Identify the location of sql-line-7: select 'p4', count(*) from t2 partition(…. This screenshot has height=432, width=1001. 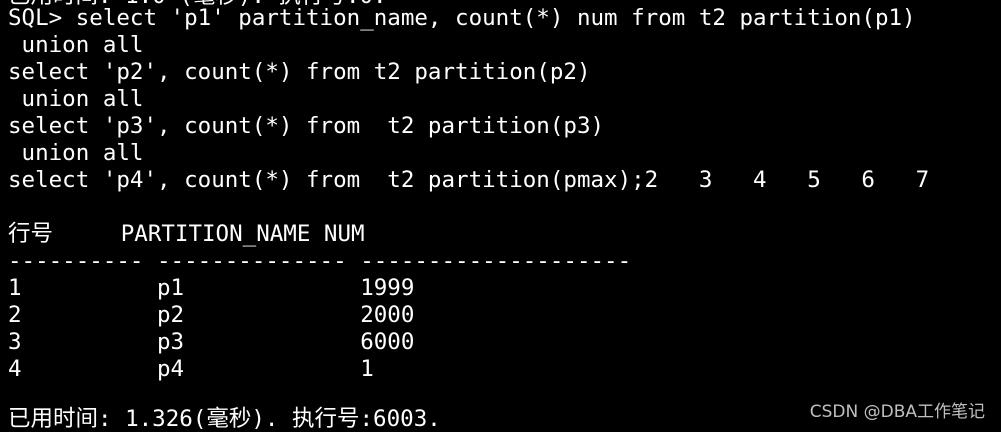
(469, 180).